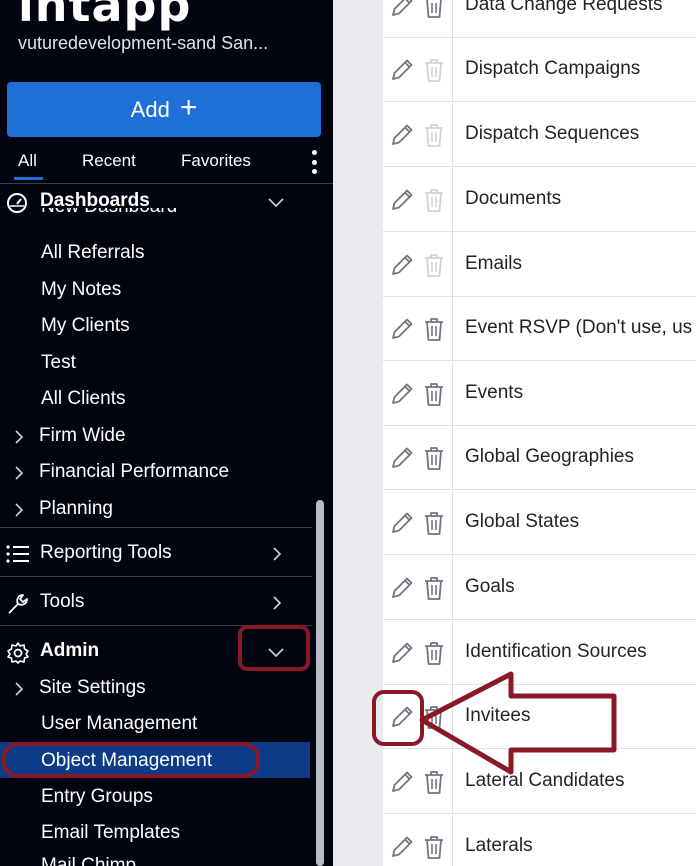 This screenshot has height=866, width=696. I want to click on plus-icon: +, so click(188, 107).